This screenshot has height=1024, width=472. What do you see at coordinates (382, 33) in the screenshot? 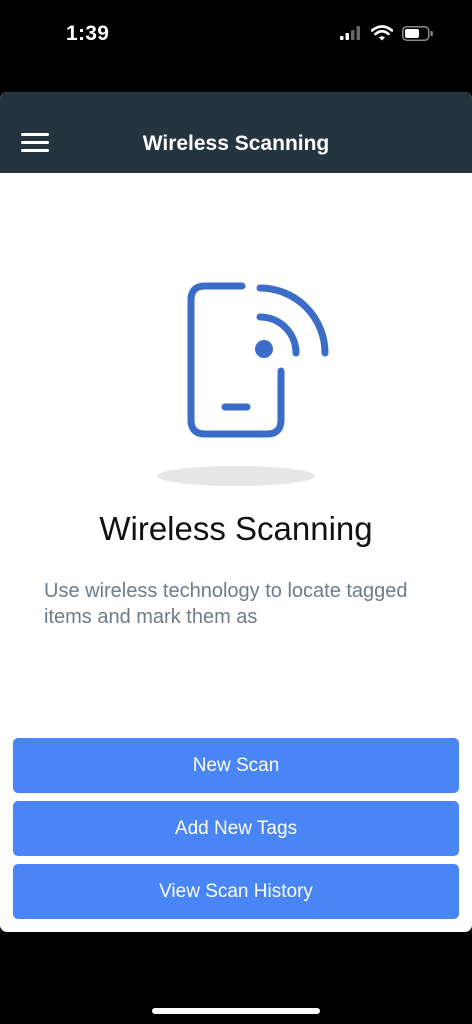
I see `wifi-icon` at bounding box center [382, 33].